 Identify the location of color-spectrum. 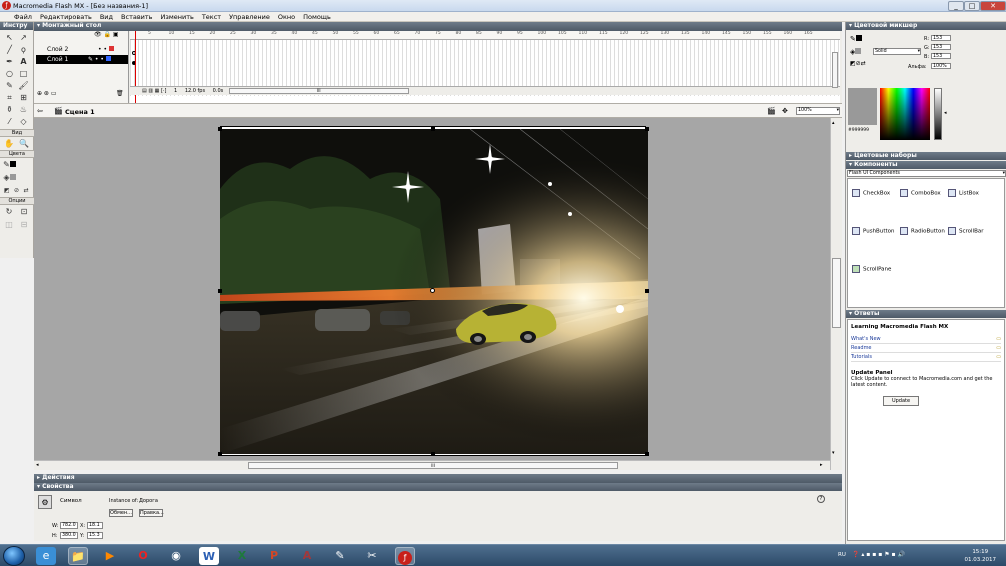
(905, 114).